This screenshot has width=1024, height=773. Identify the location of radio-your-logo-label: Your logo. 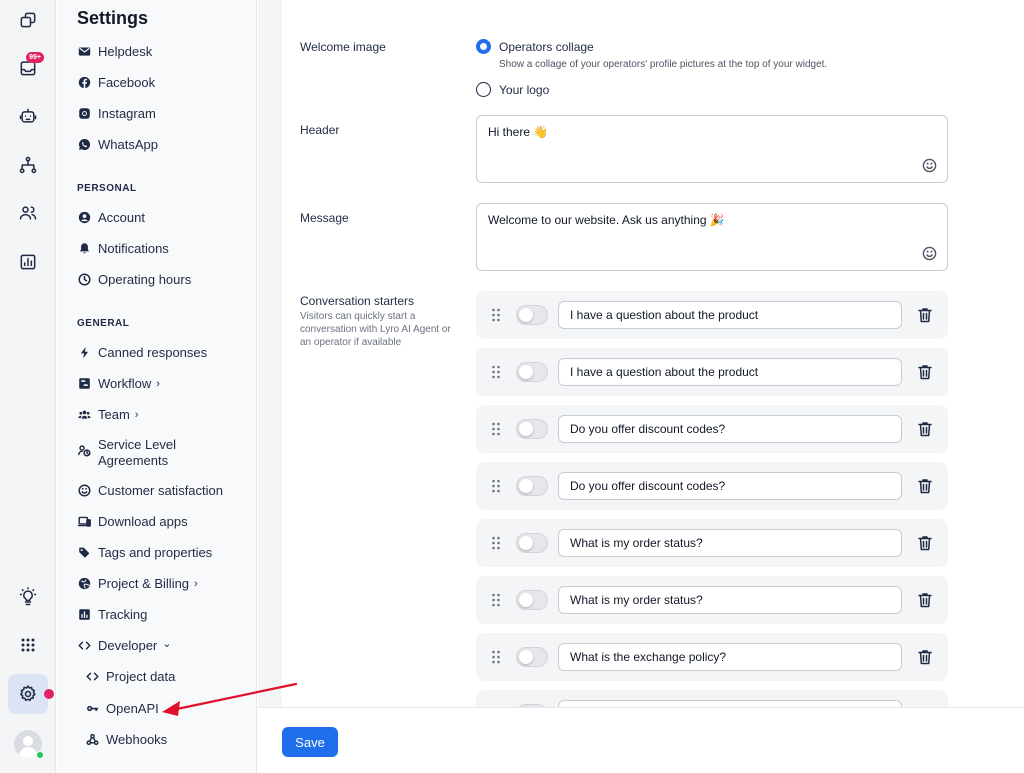
(524, 90).